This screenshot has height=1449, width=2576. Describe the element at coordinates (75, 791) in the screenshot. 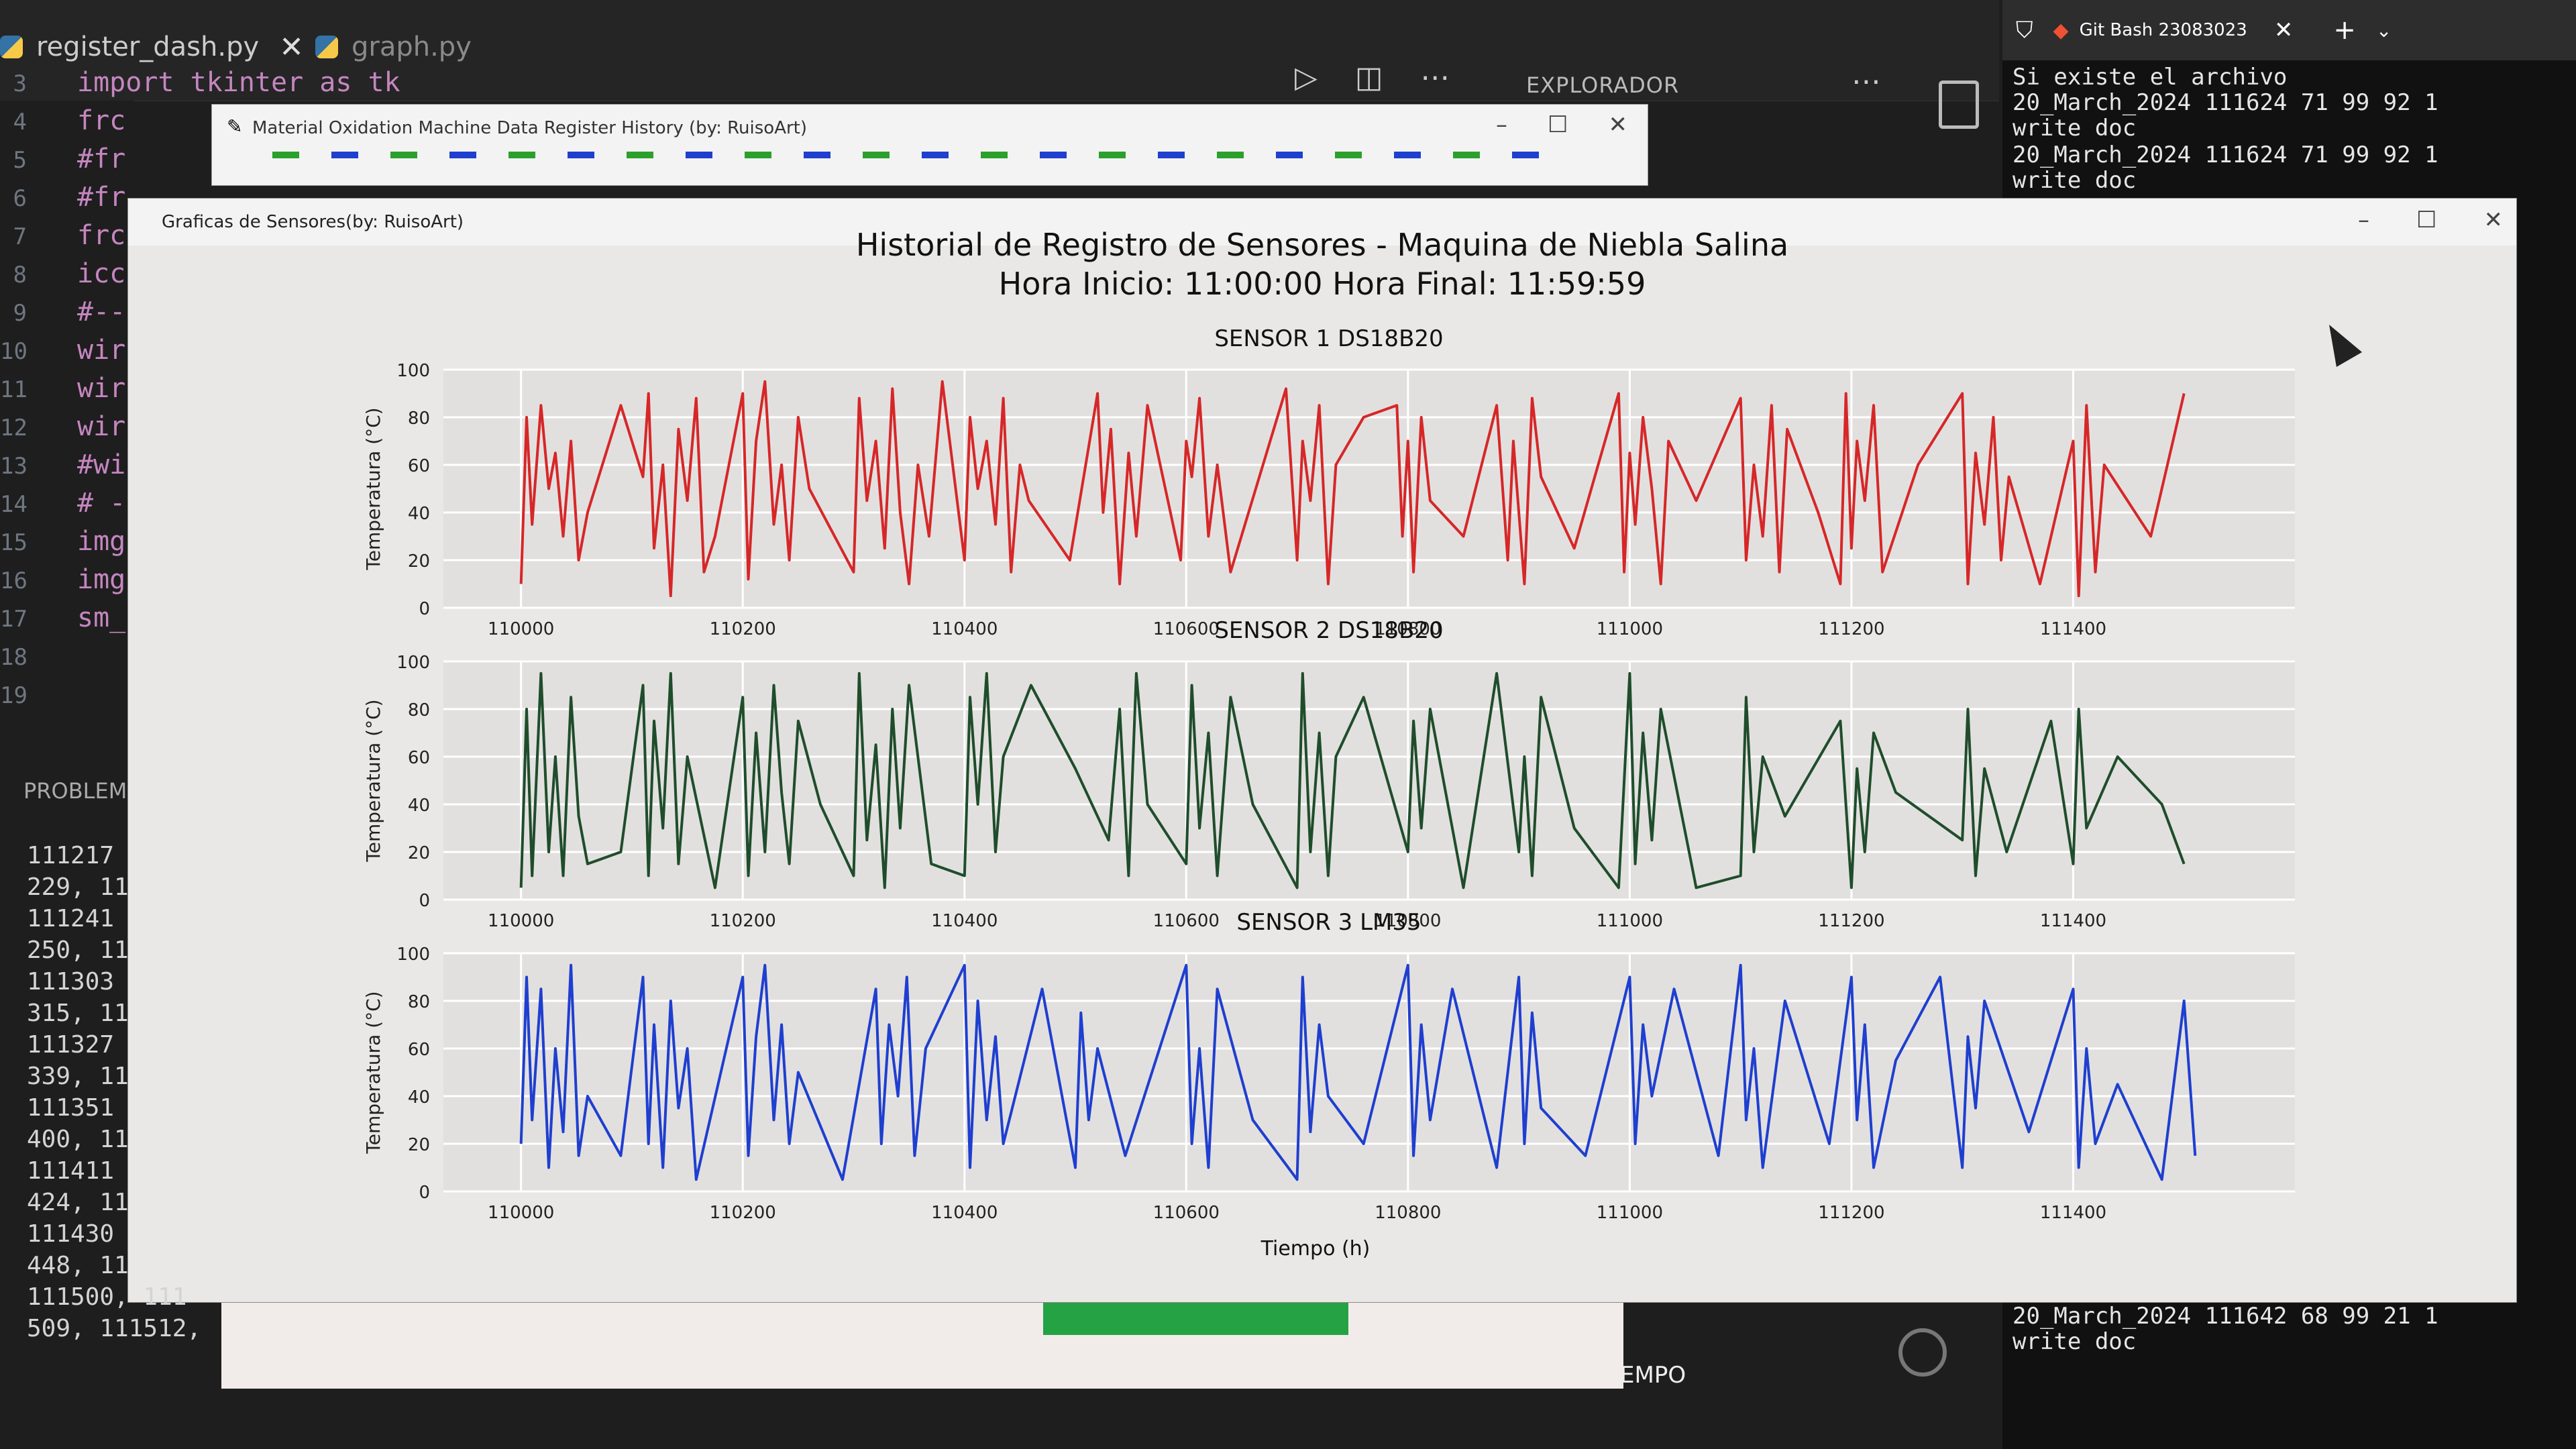

I see `problems-panel-label: PROBLEM` at that location.